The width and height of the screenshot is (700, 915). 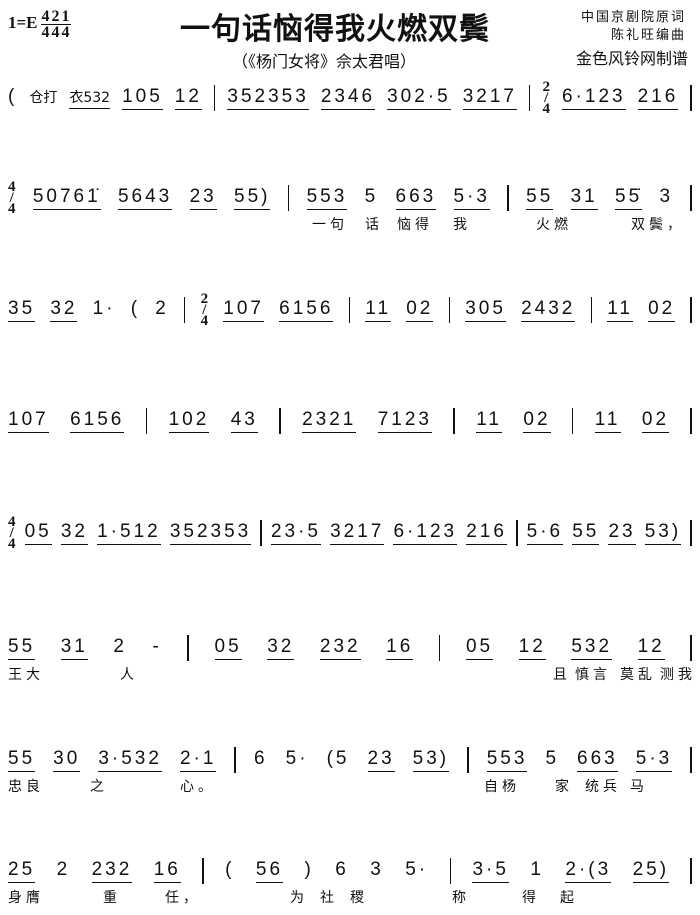 I want to click on note-group: 3, so click(x=377, y=869).